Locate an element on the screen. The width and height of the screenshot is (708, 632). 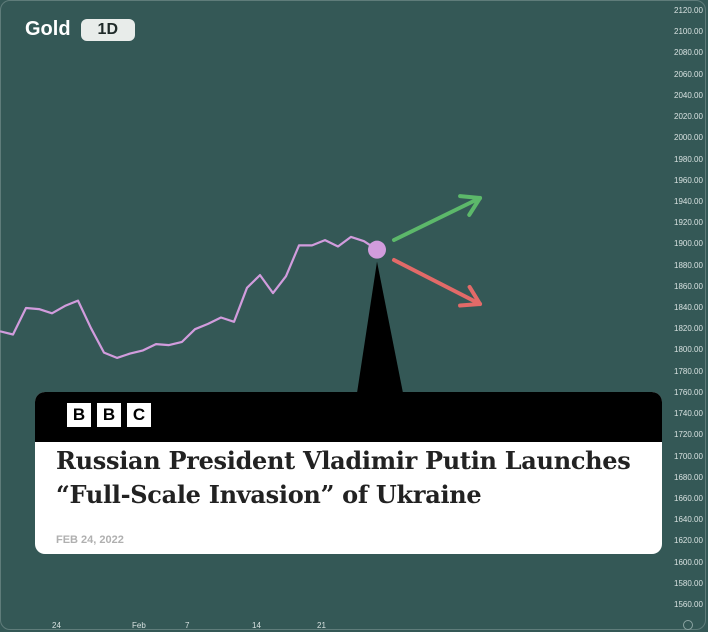
y-tick-label: 2000.00 is located at coordinates (688, 138).